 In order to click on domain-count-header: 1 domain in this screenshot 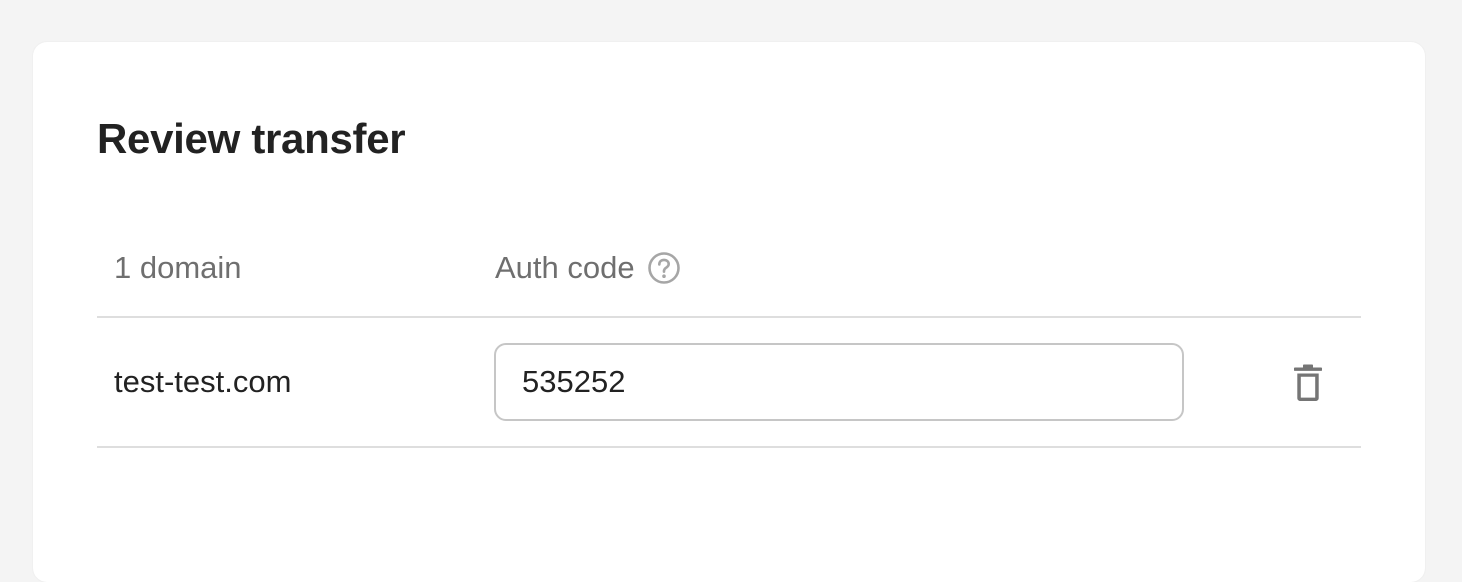, I will do `click(178, 267)`.